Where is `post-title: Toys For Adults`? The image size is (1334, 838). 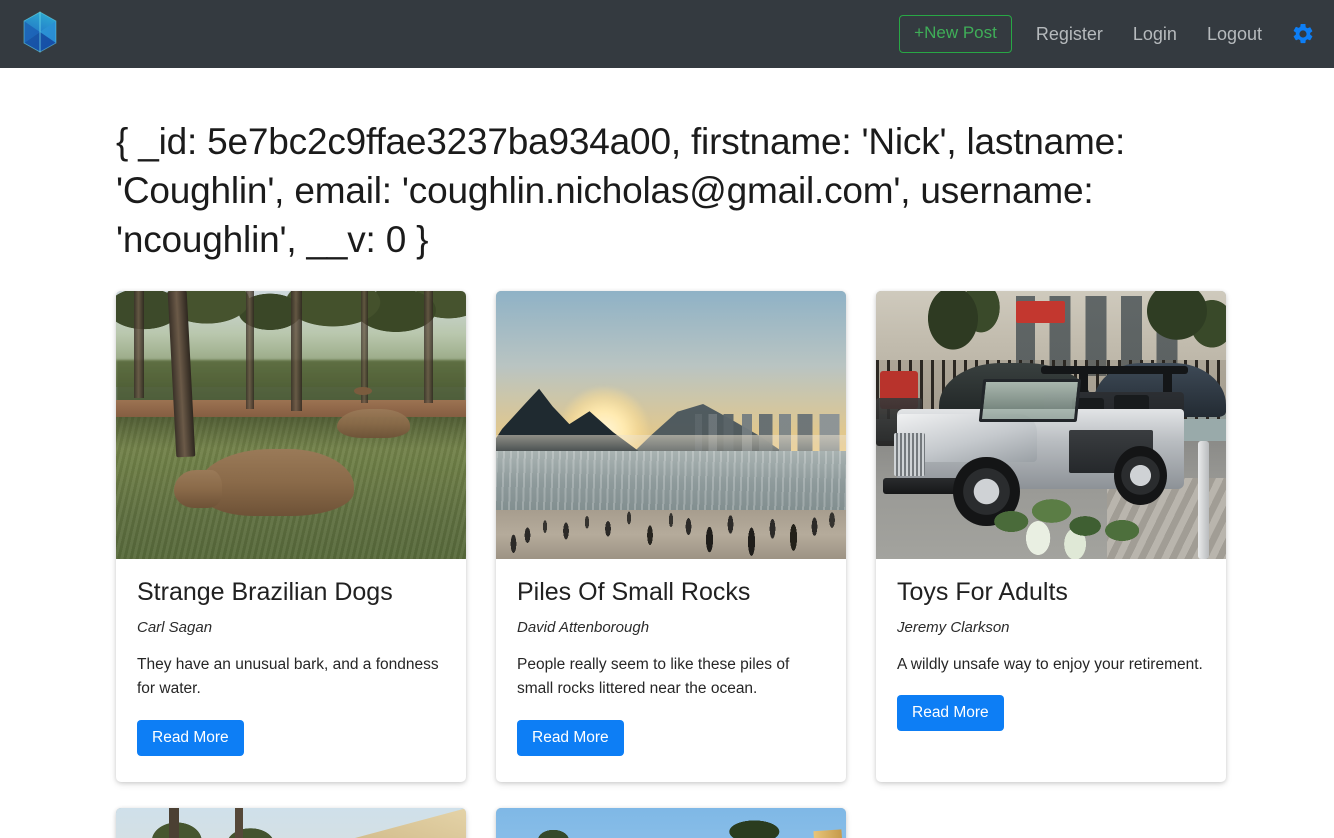 post-title: Toys For Adults is located at coordinates (982, 591).